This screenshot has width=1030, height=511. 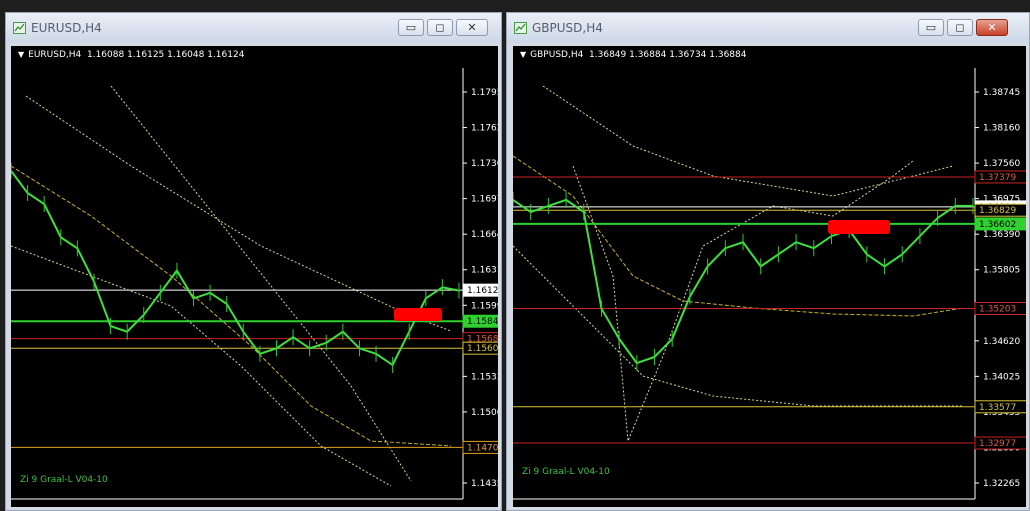 I want to click on price-tick-label: 1.15005, so click(x=484, y=413).